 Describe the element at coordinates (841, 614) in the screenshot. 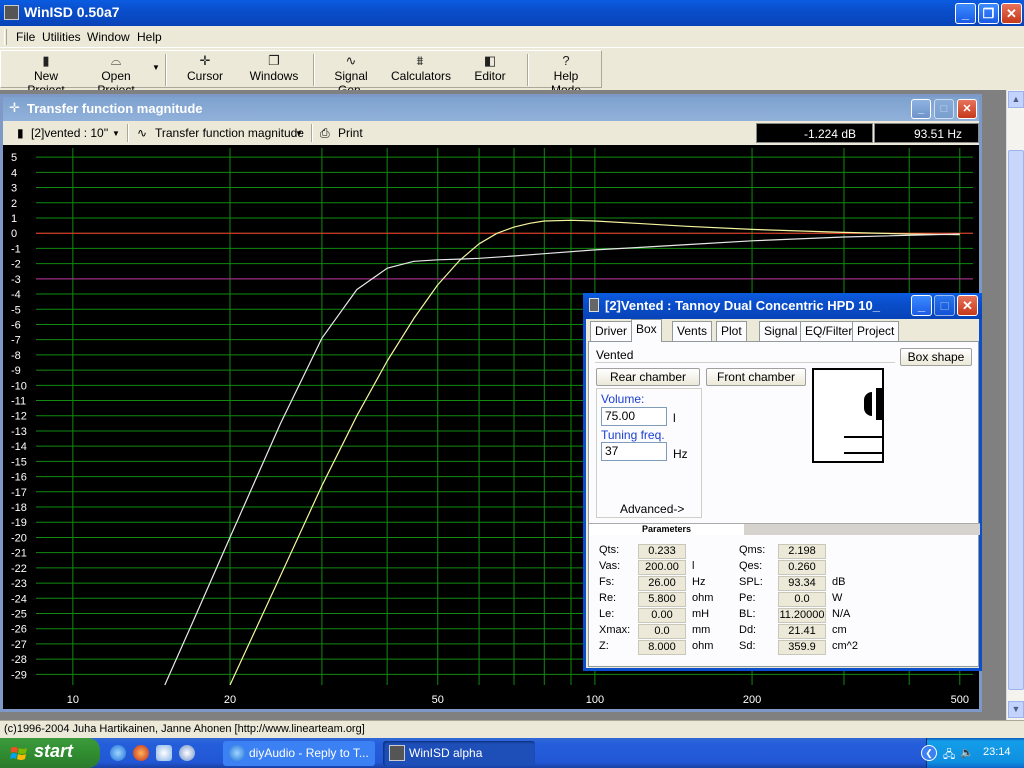

I see `param-bl-unit: N/A` at that location.